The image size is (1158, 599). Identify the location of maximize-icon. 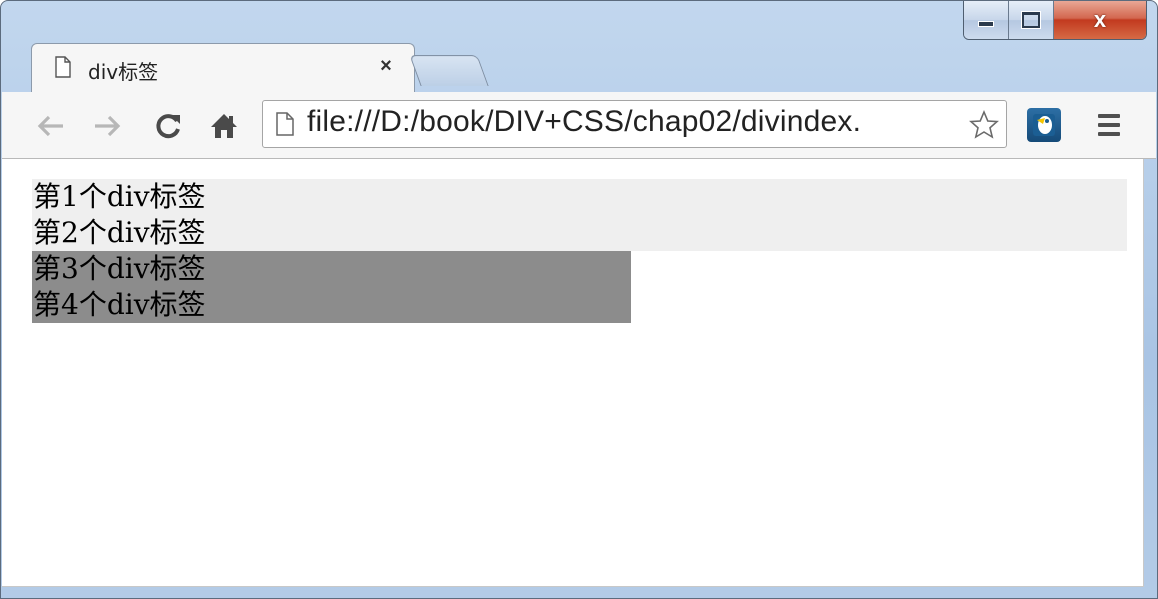
(1031, 20).